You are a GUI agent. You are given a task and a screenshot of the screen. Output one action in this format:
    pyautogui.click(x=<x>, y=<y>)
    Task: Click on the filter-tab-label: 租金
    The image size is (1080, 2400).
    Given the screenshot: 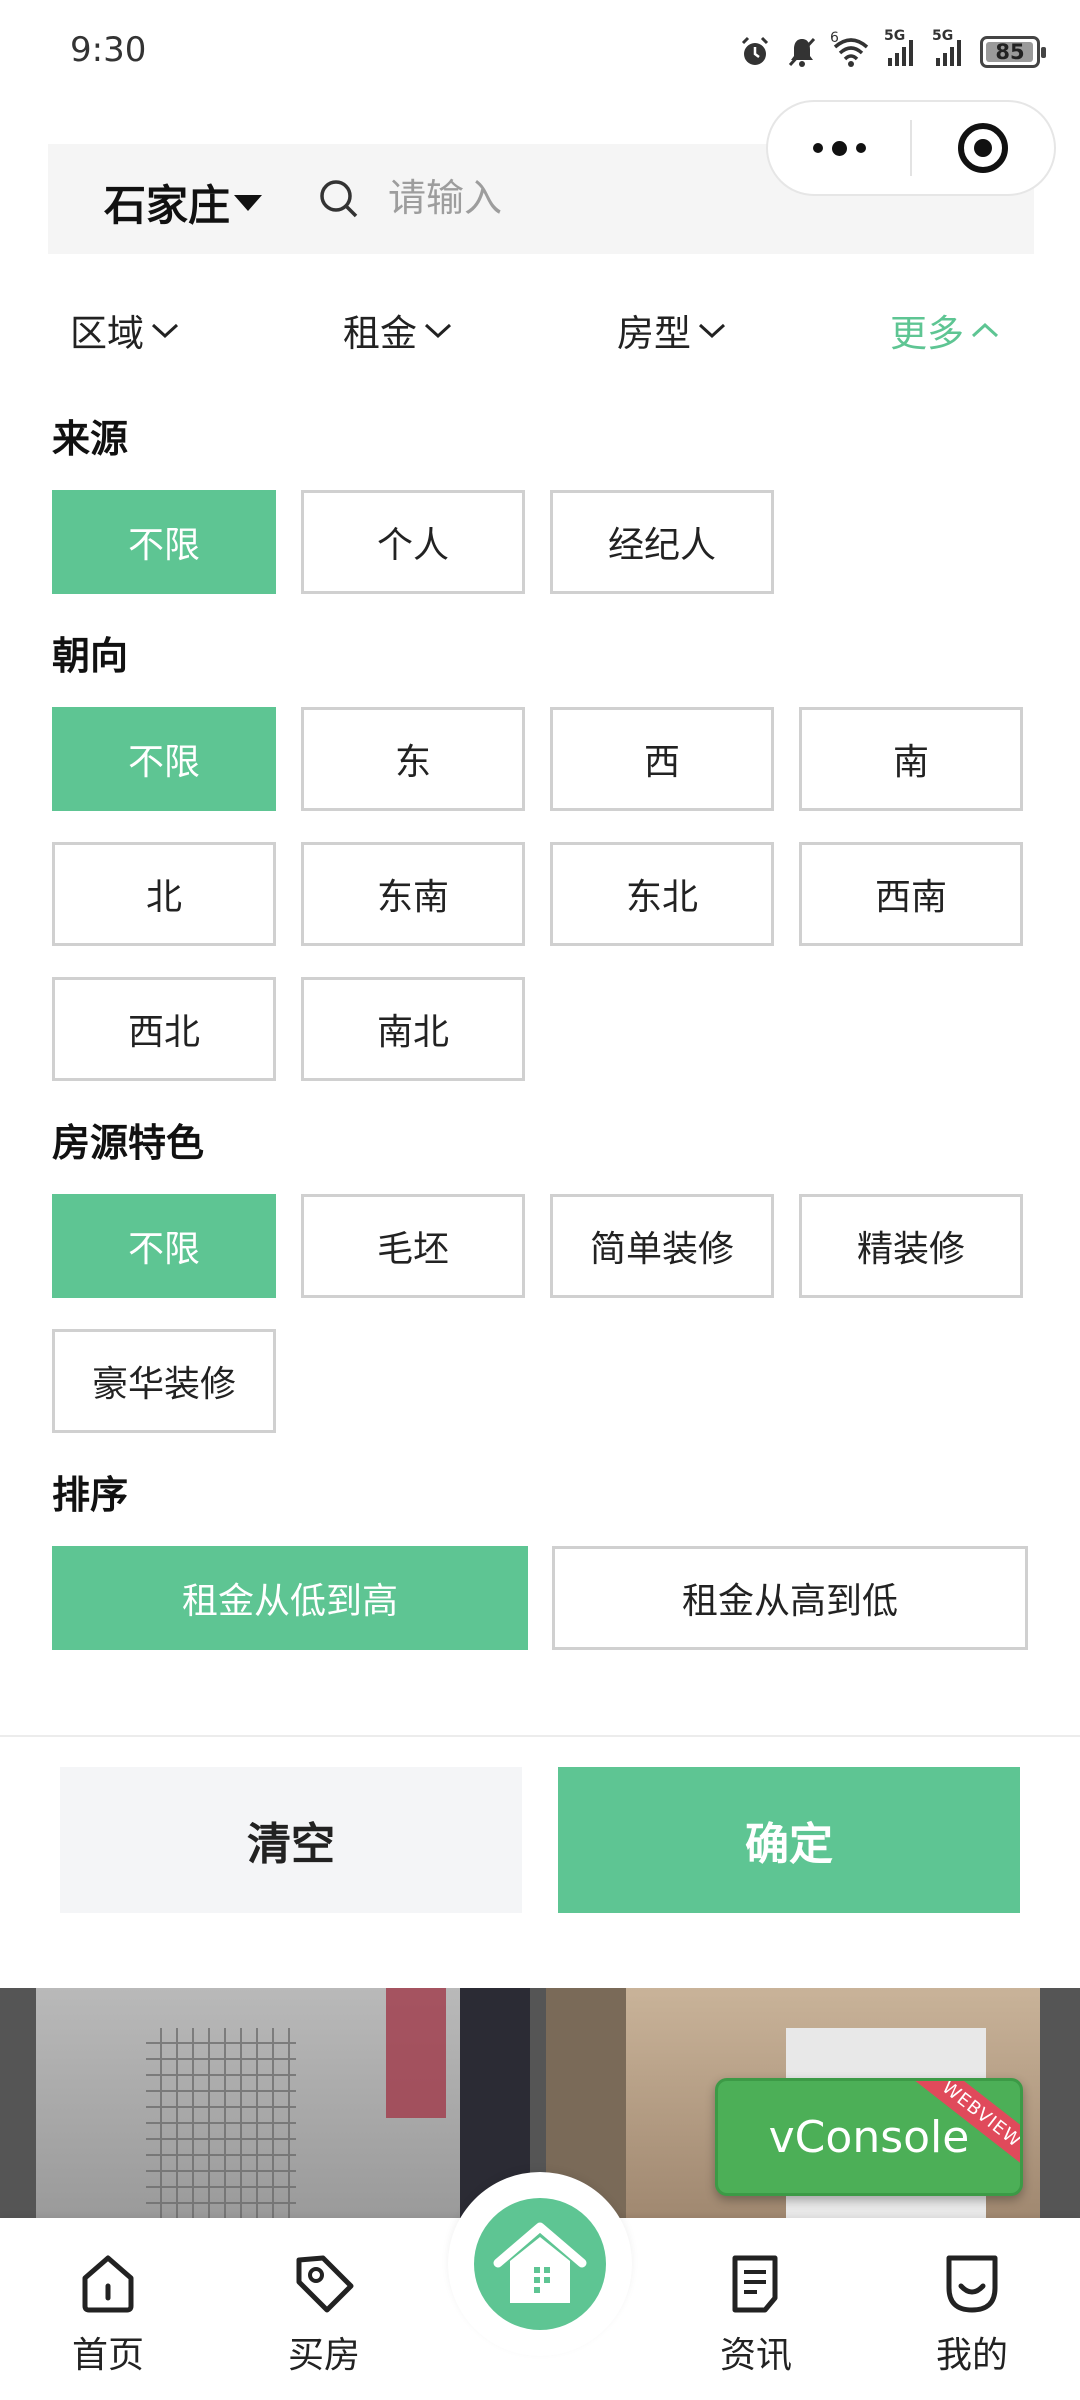 What is the action you would take?
    pyautogui.click(x=380, y=333)
    